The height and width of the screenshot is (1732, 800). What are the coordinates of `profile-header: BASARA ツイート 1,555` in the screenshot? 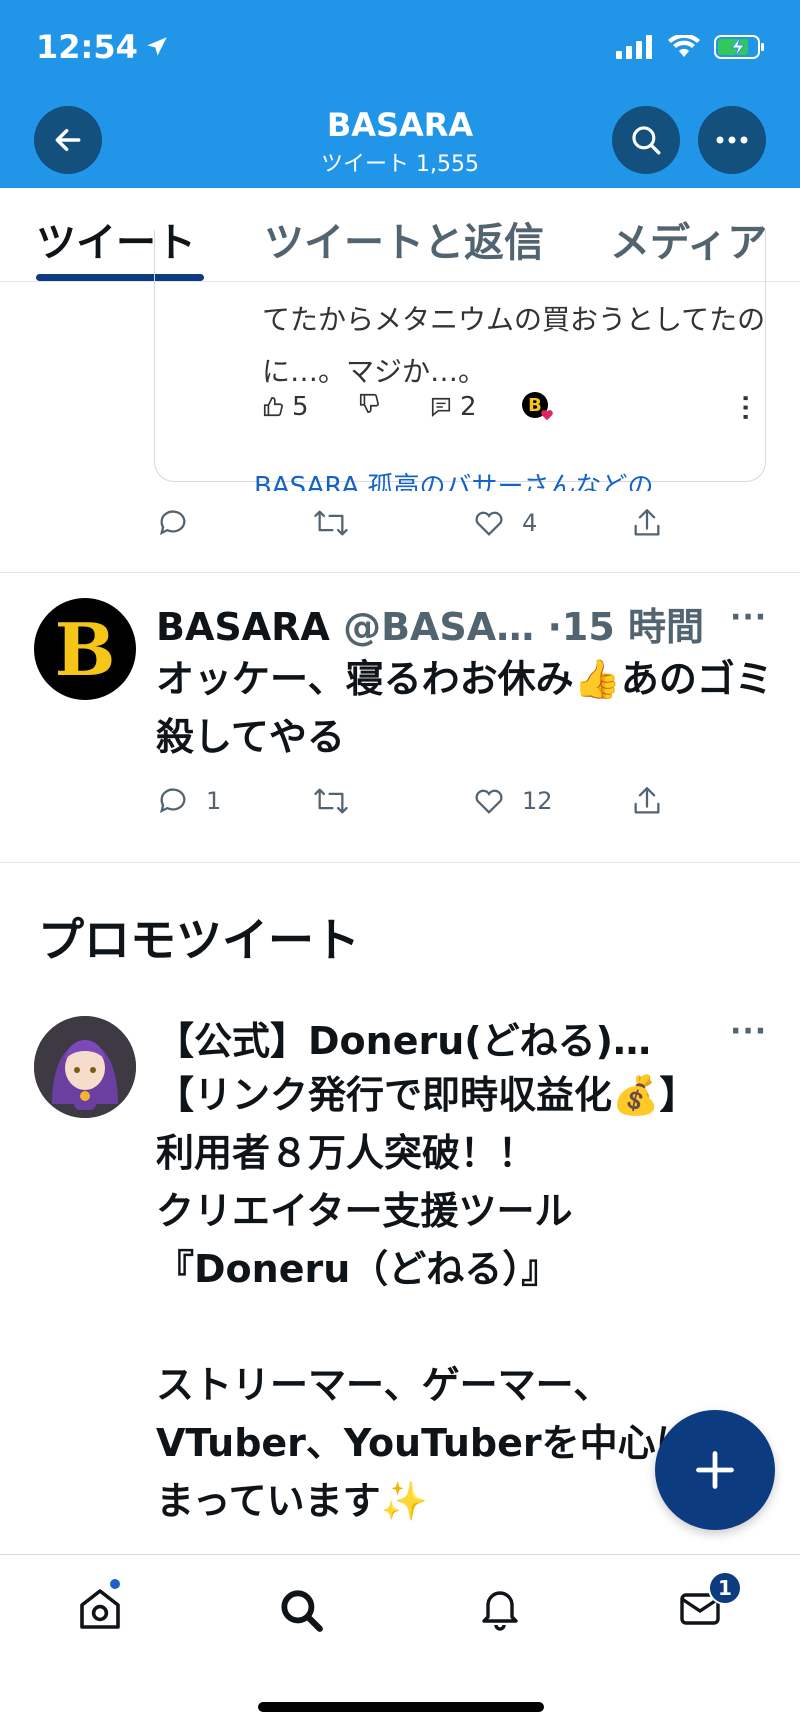 It's located at (400, 144).